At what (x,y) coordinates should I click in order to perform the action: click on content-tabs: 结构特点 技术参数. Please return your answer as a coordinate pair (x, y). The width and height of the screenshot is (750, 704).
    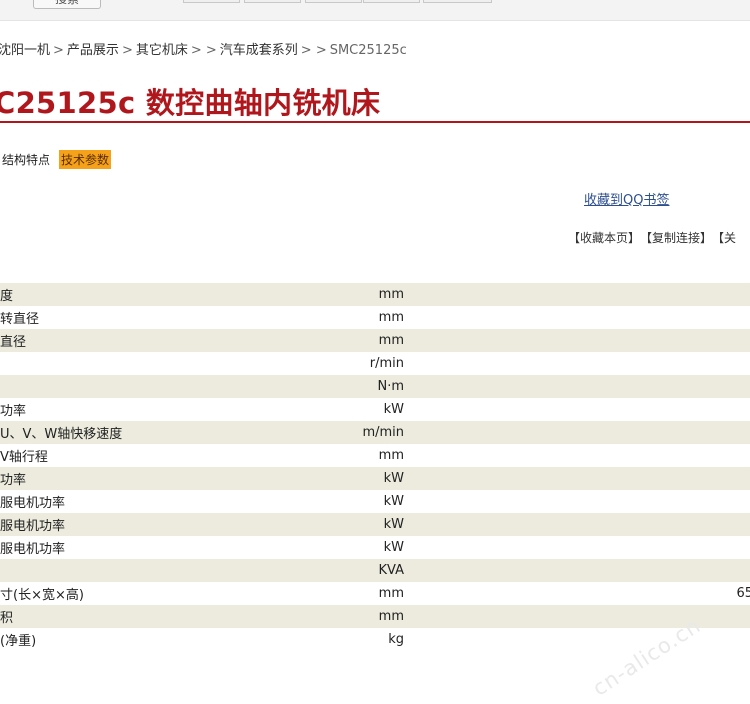
    Looking at the image, I should click on (59, 159).